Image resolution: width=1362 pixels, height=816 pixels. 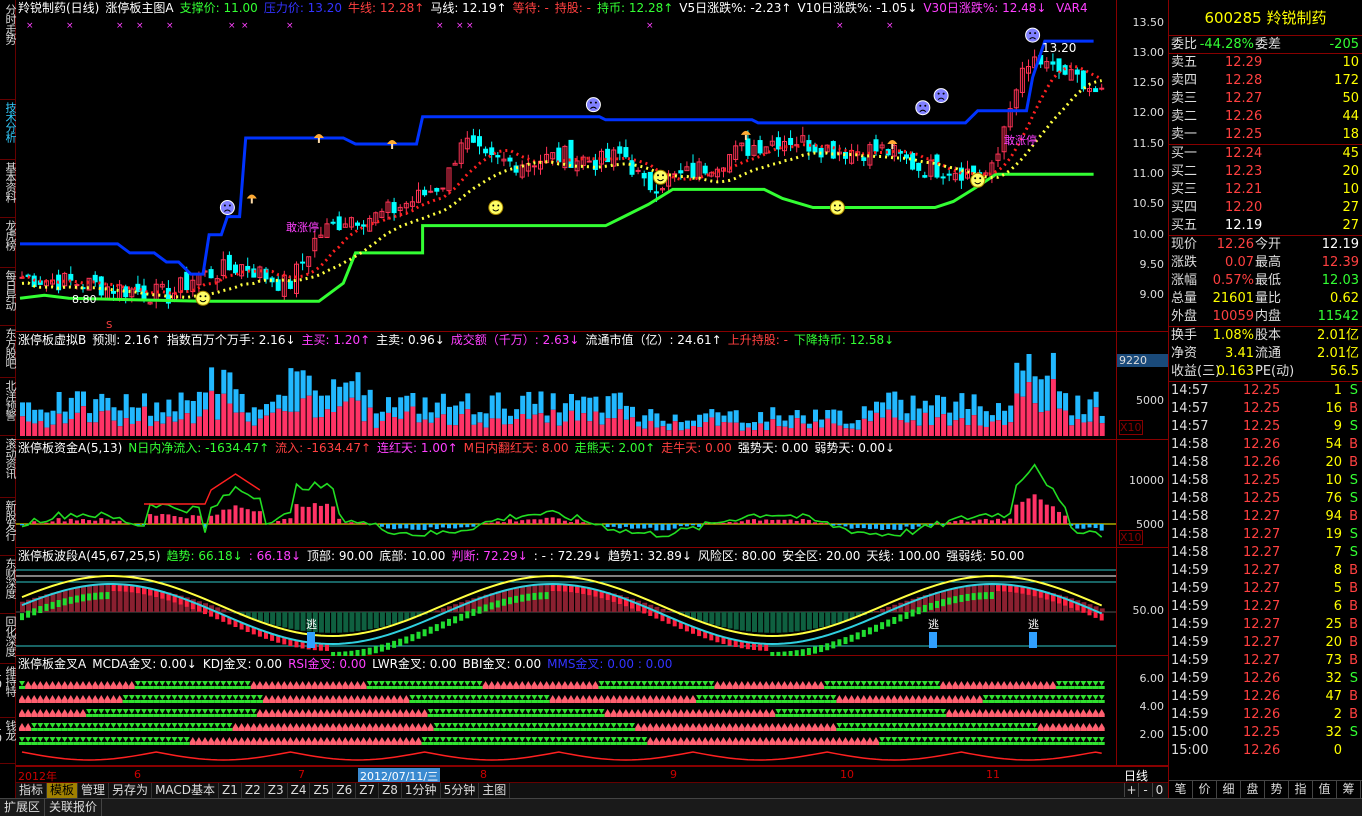 I want to click on ask-row: 卖一 12.25 18, so click(x=1265, y=135).